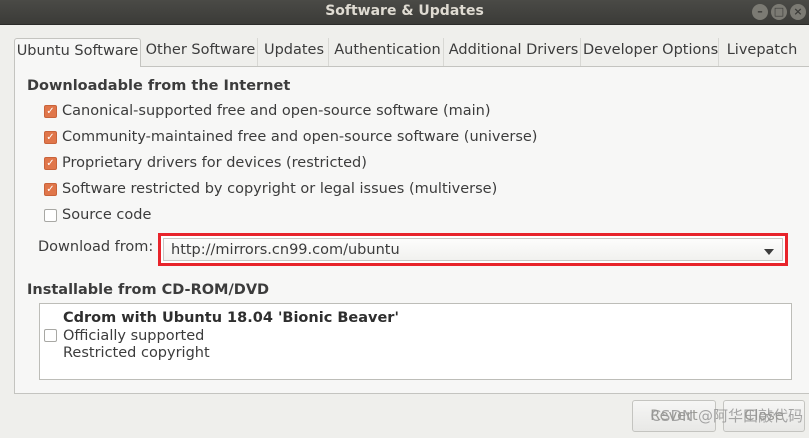 The height and width of the screenshot is (438, 809). Describe the element at coordinates (798, 12) in the screenshot. I see `close-icon: ×` at that location.